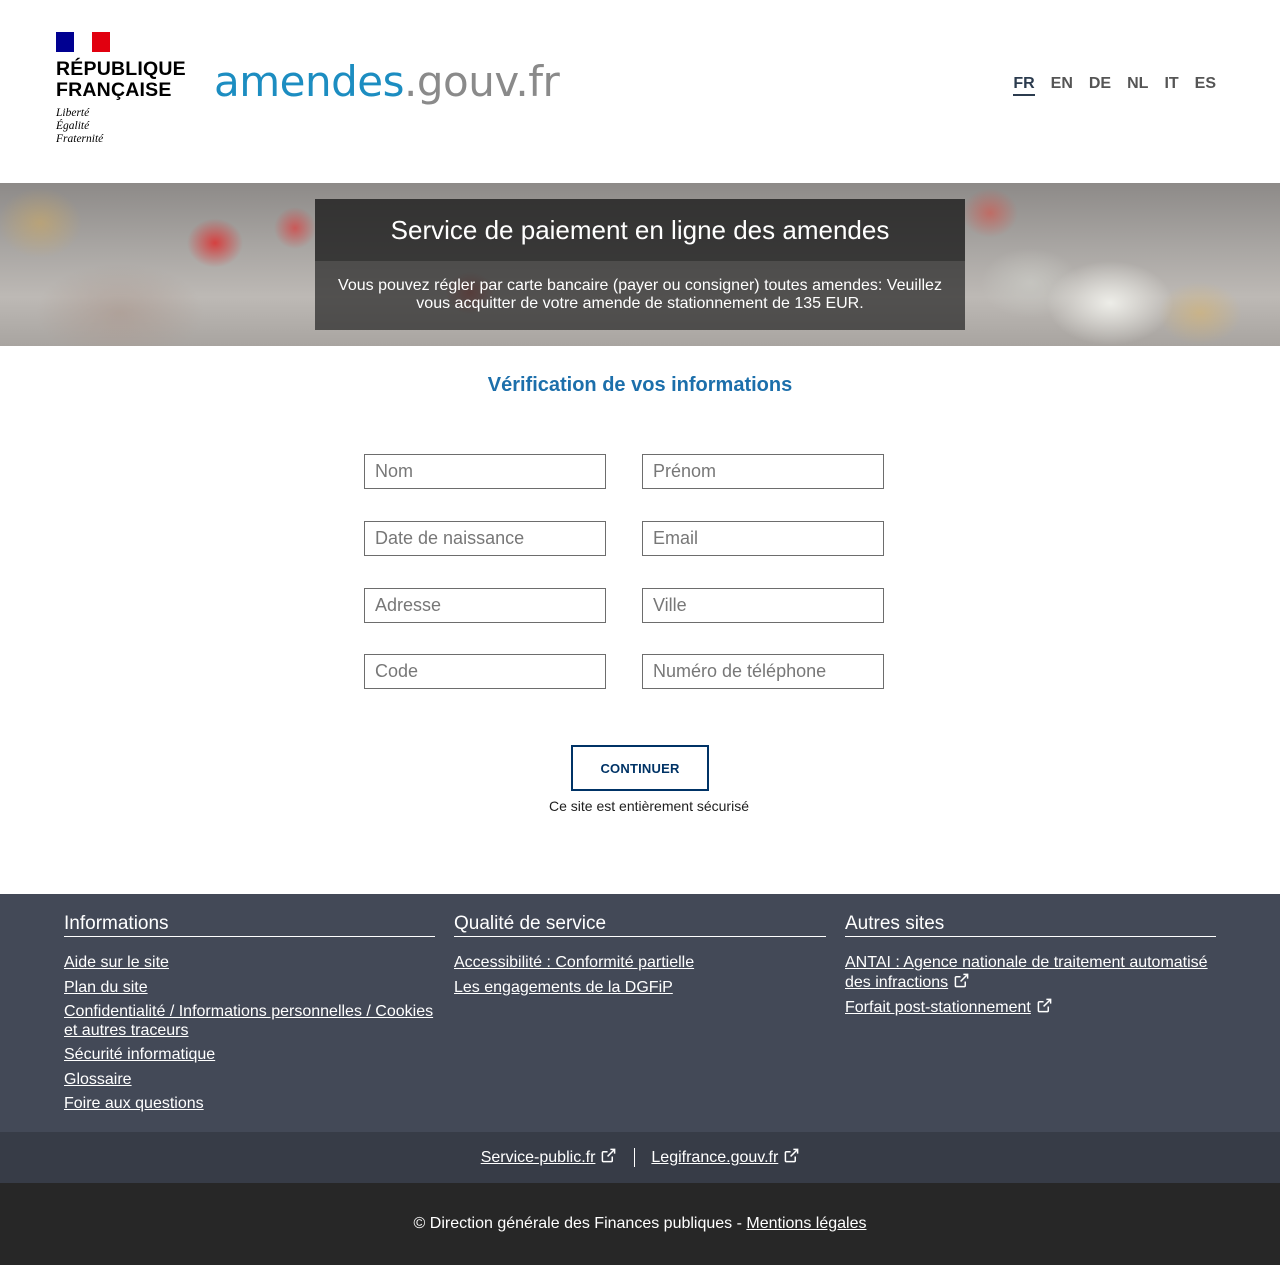  I want to click on republique-francaise-text: RÉPUBLIQUE FRANÇAISE, so click(121, 79).